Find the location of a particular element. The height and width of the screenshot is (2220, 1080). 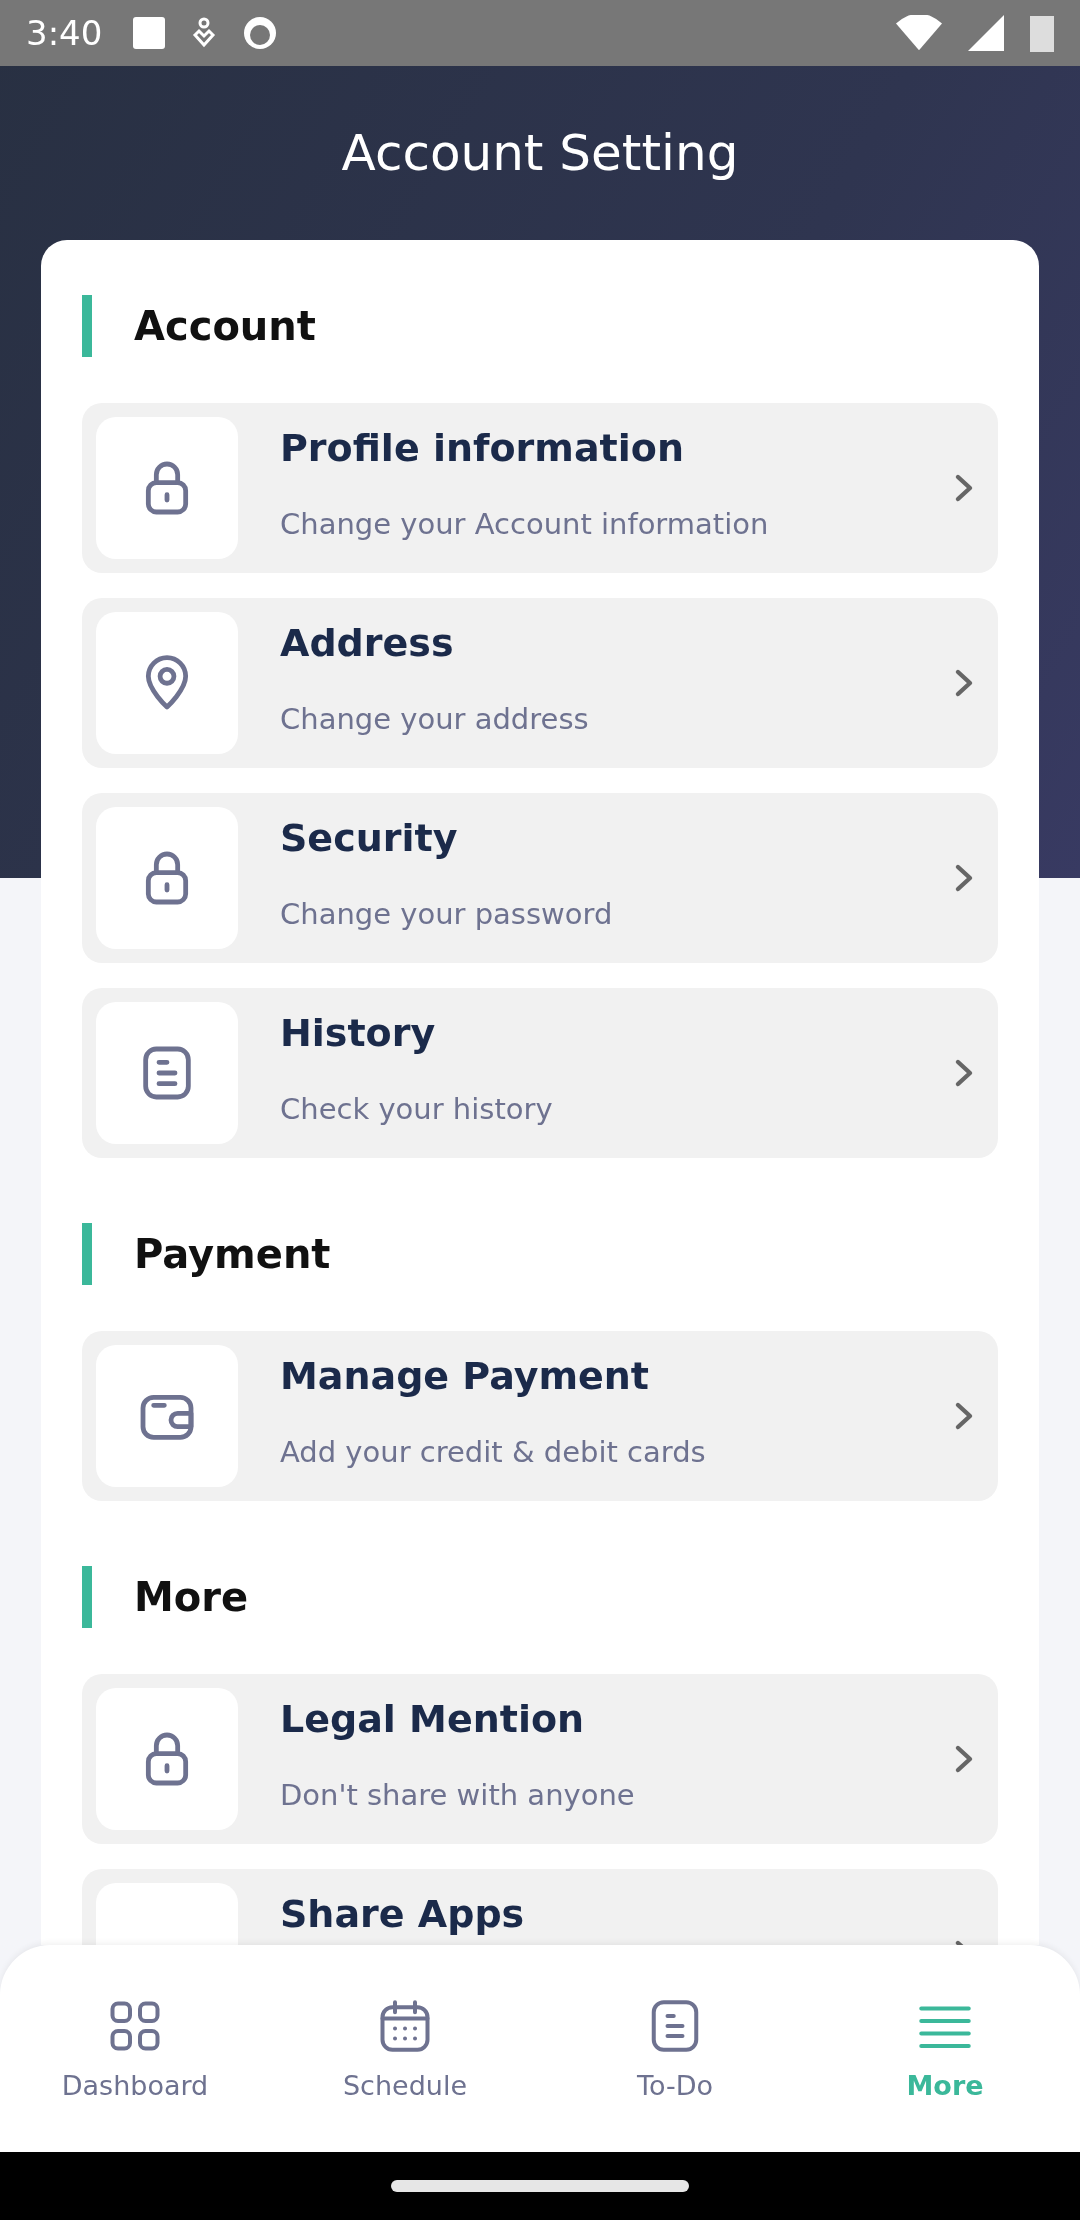

settings-item: Manage Payment Add your credit & debit cards is located at coordinates (540, 1416).